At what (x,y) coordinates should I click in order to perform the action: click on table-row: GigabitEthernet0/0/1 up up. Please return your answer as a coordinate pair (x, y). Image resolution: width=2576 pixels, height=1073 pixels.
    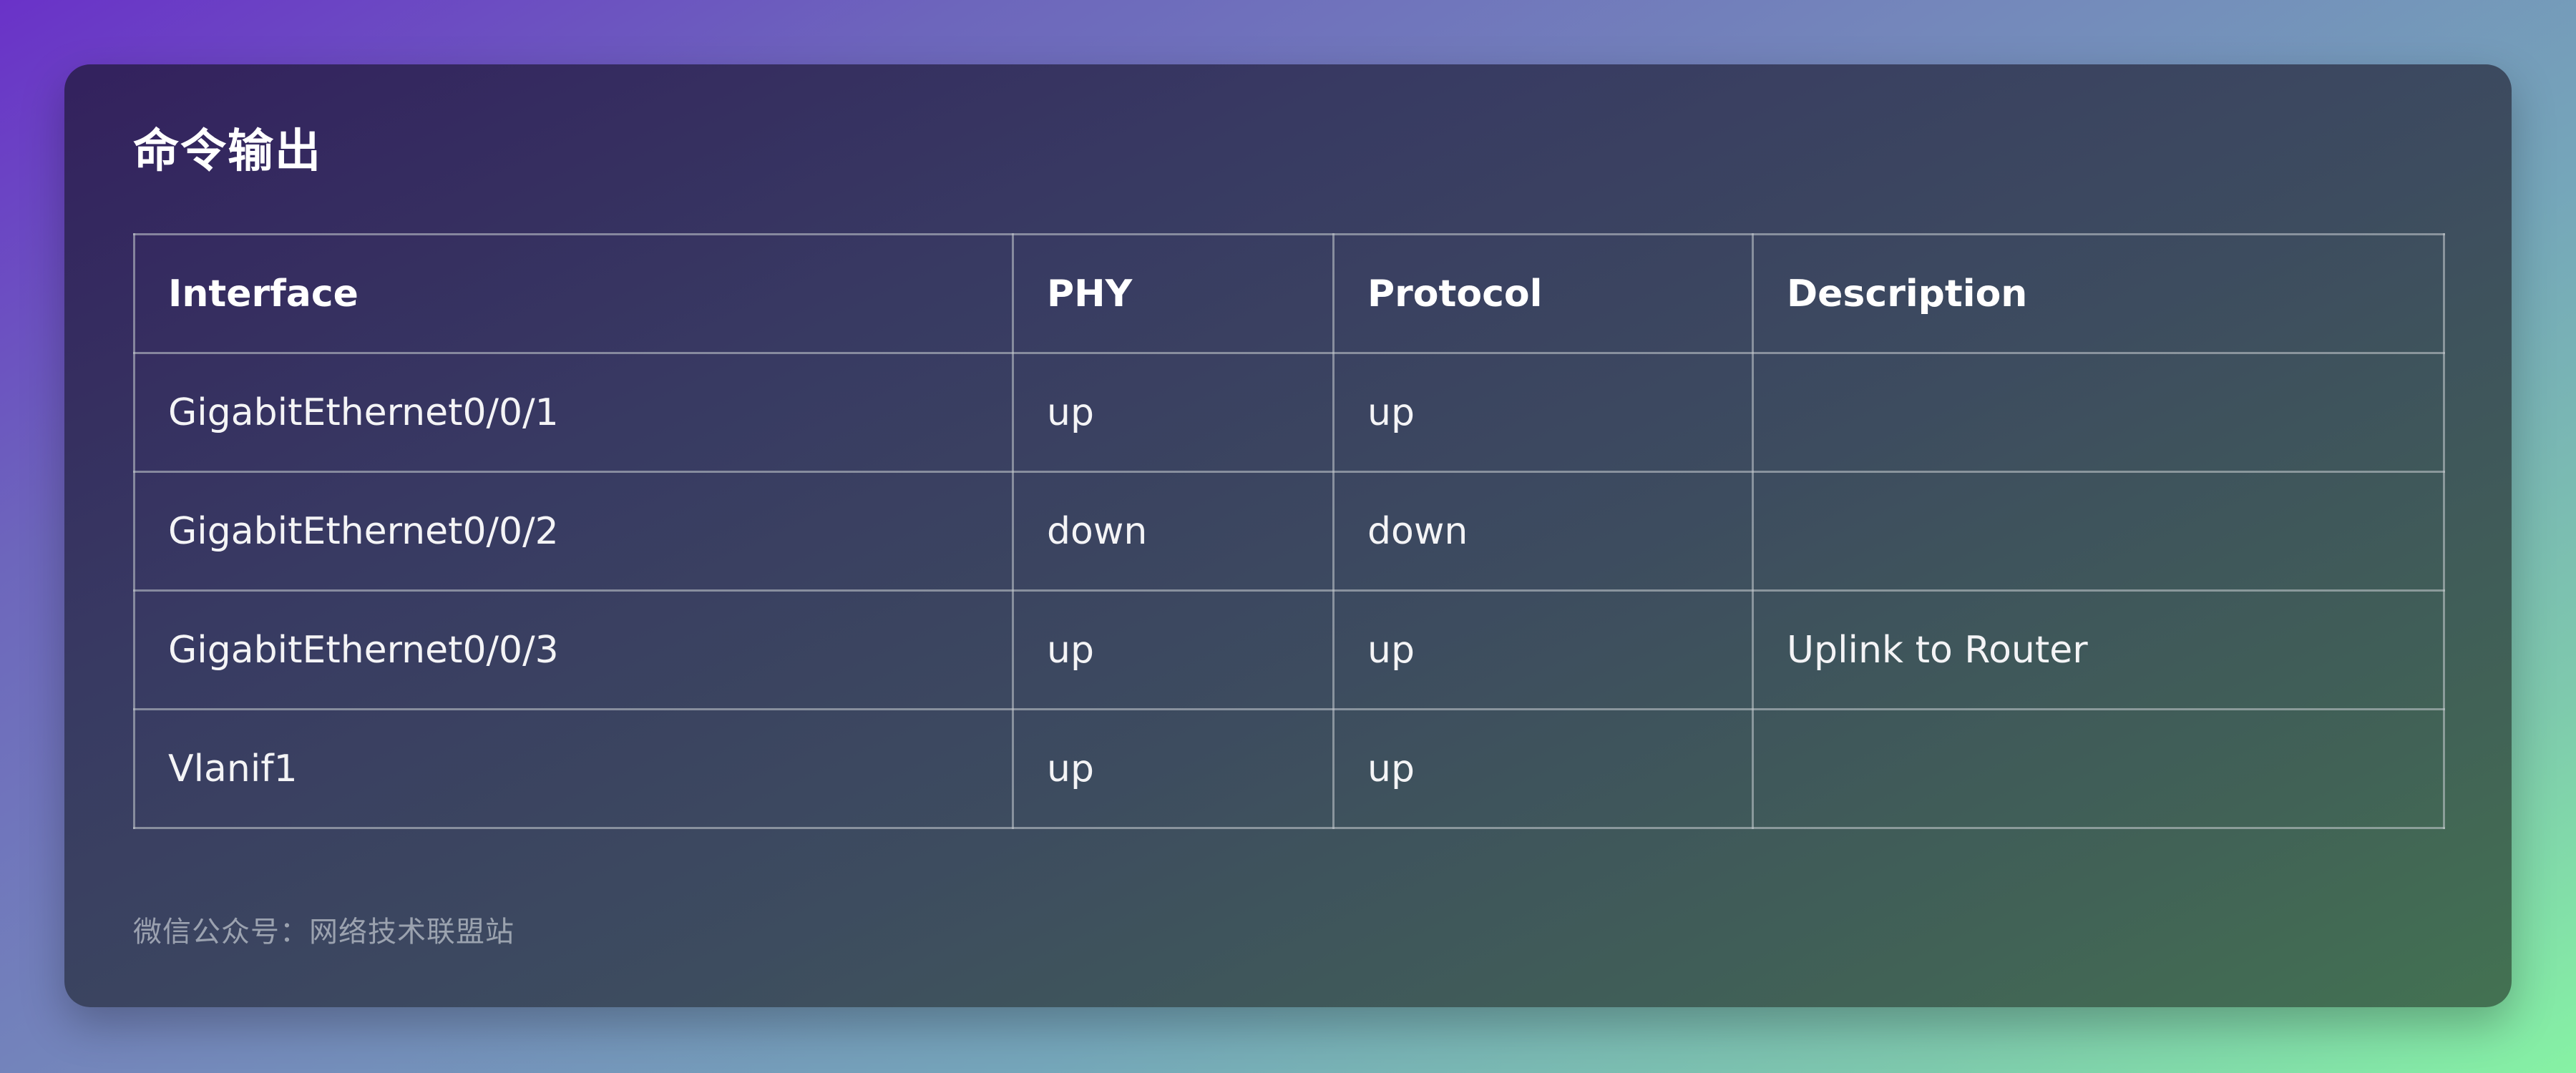
    Looking at the image, I should click on (1289, 413).